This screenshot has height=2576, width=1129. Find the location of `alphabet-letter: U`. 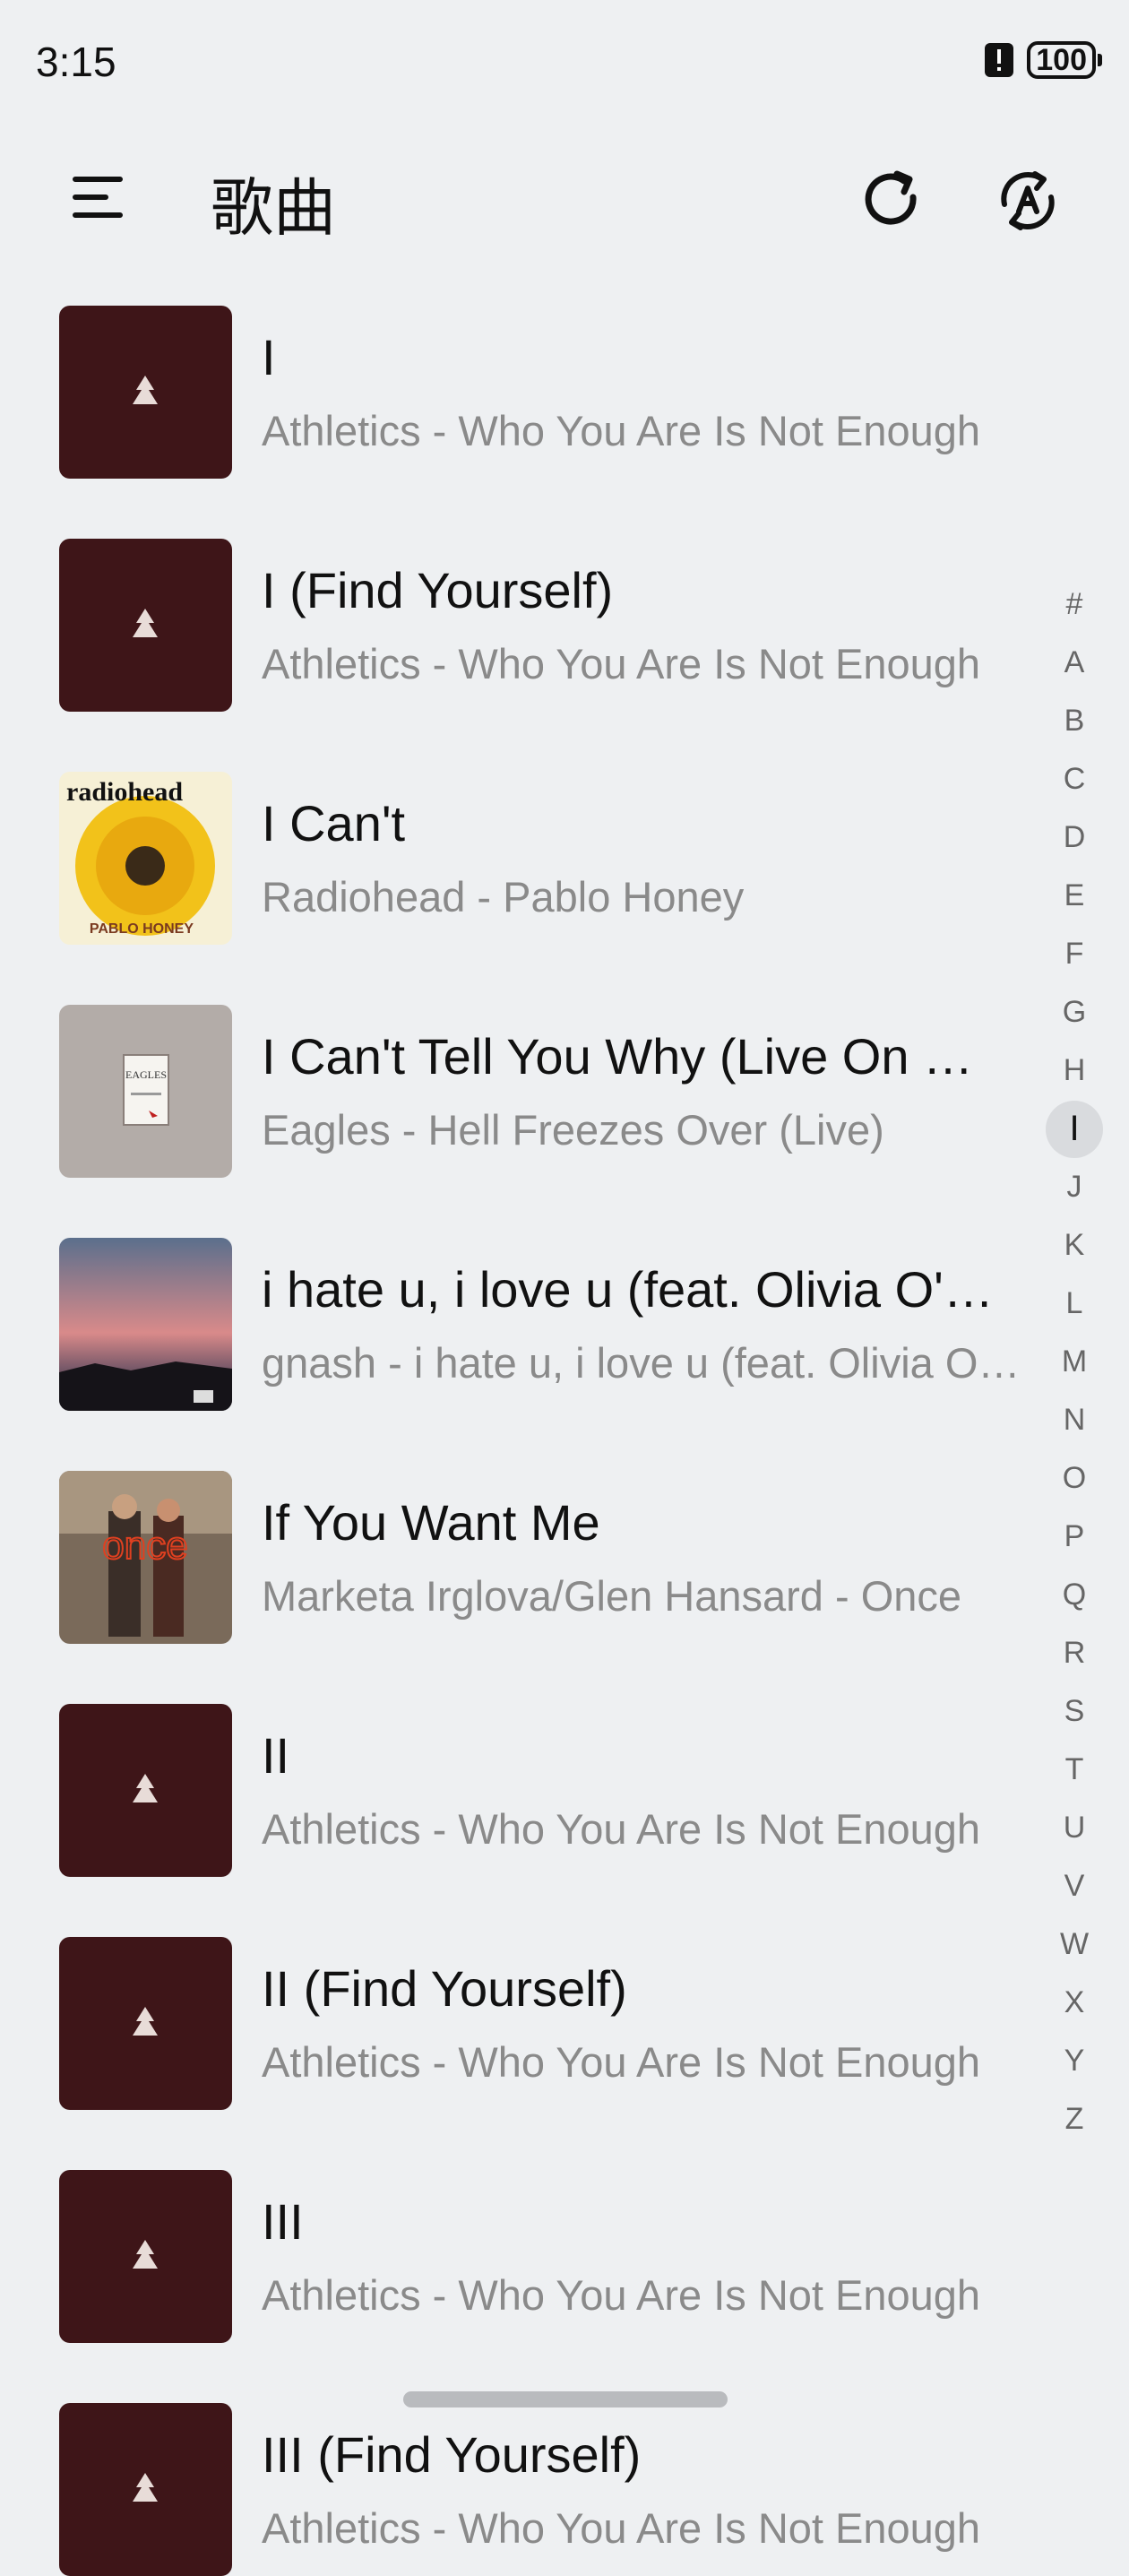

alphabet-letter: U is located at coordinates (1075, 1828).